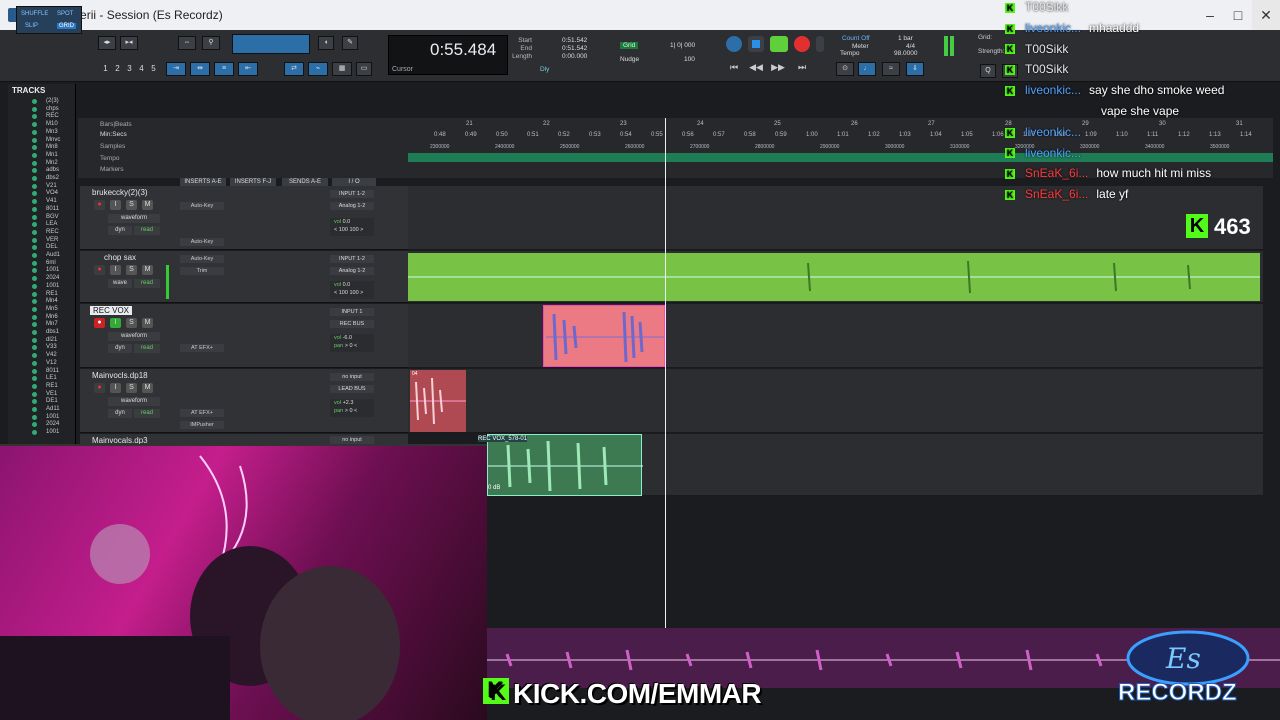 The width and height of the screenshot is (1280, 720). Describe the element at coordinates (131, 323) in the screenshot. I see `solo-button: S` at that location.